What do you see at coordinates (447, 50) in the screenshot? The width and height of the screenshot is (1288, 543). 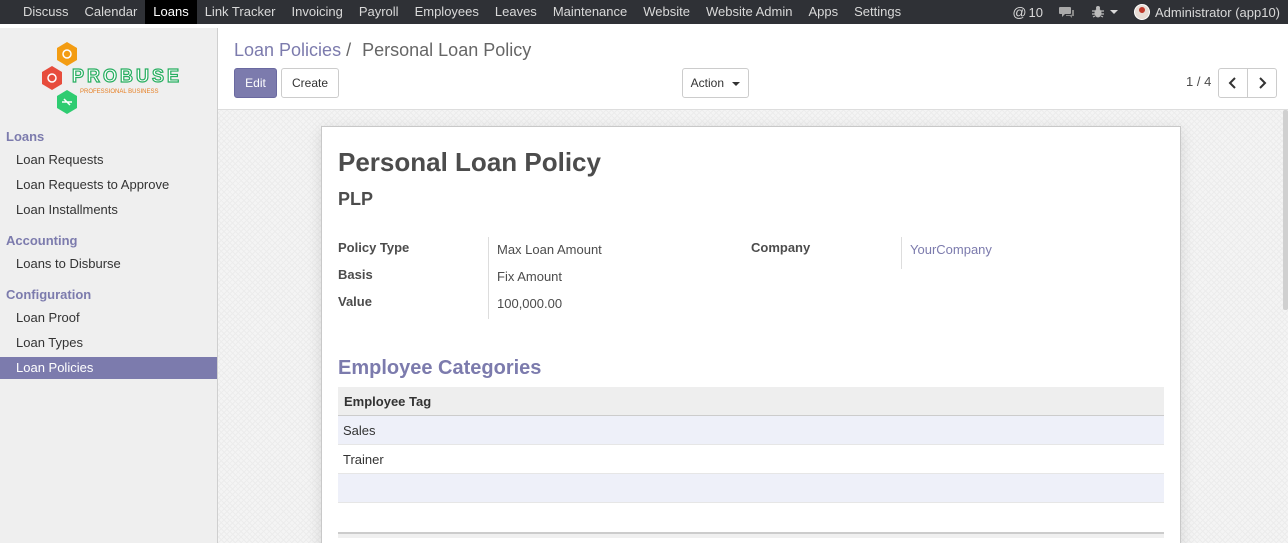 I see `breadcrumb-current: Personal Loan Policy` at bounding box center [447, 50].